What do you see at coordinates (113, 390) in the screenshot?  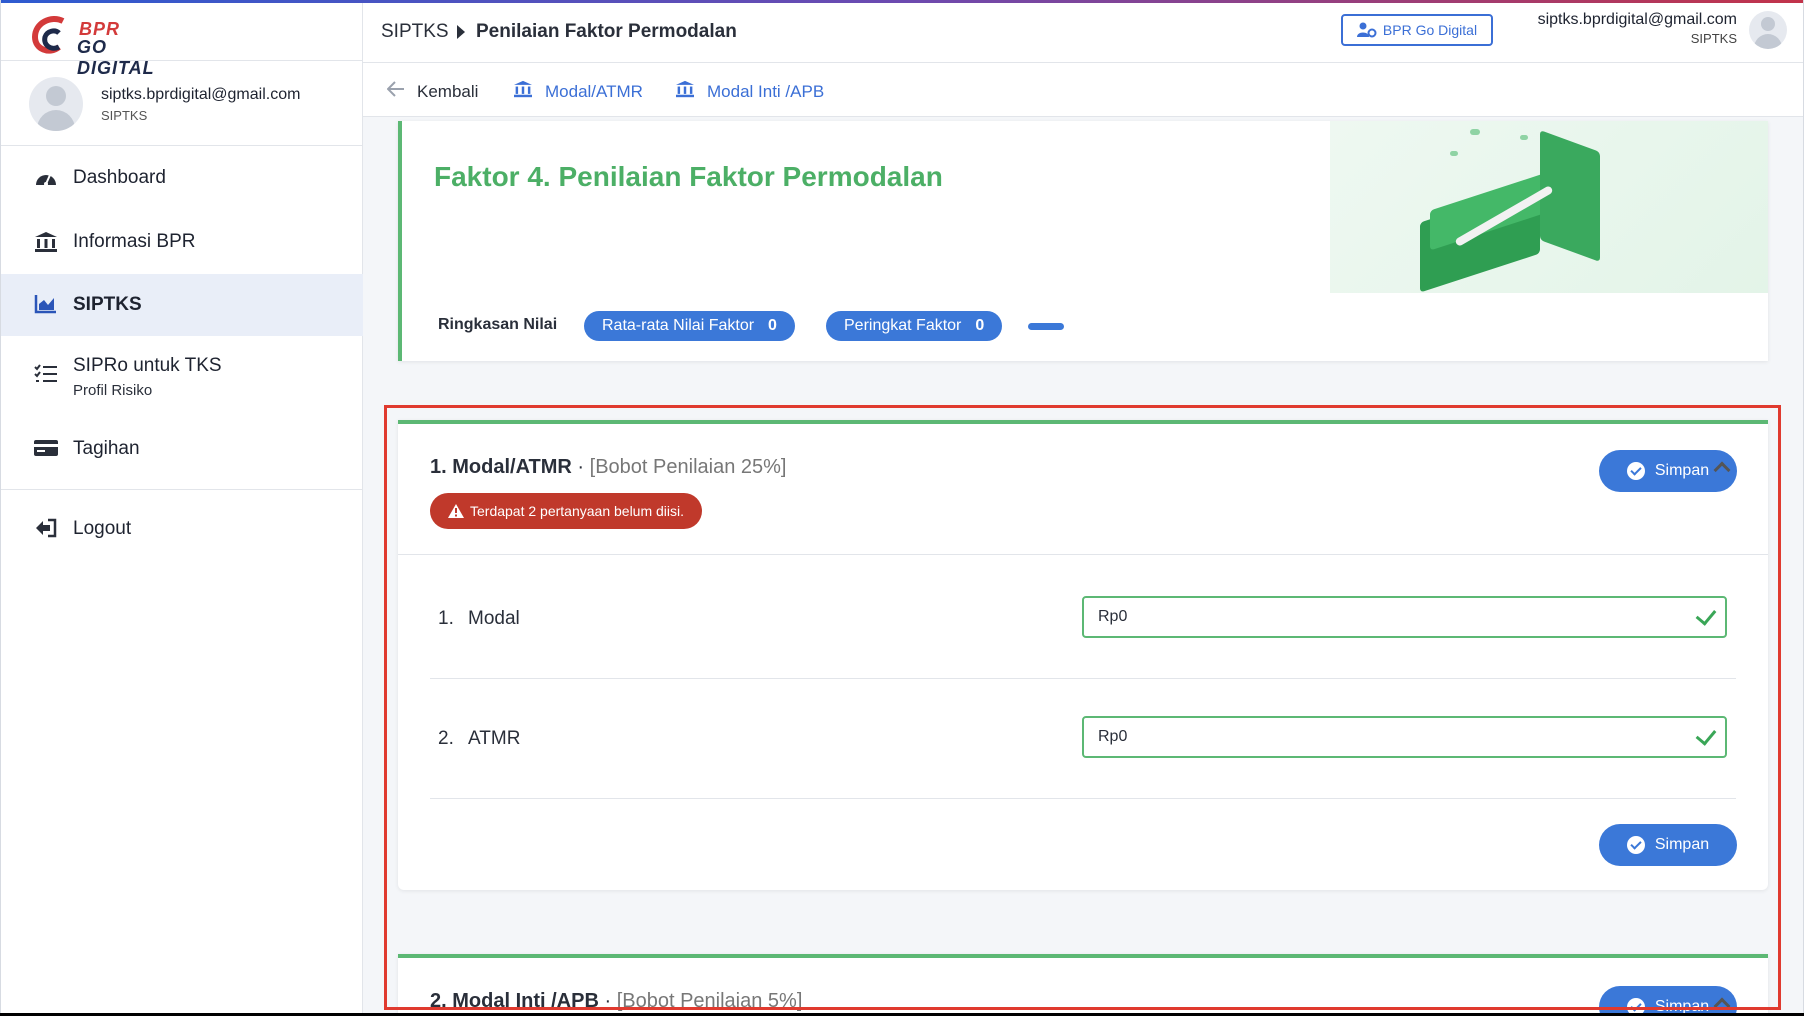 I see `sidebar-item-sublabel: Profil Risiko` at bounding box center [113, 390].